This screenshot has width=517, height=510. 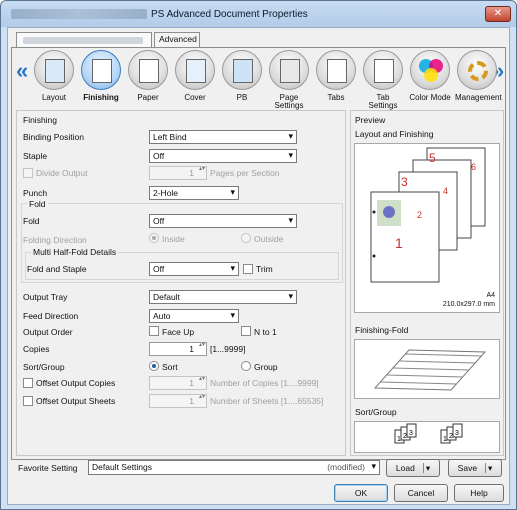 I want to click on page-number-1: 1, so click(x=399, y=243).